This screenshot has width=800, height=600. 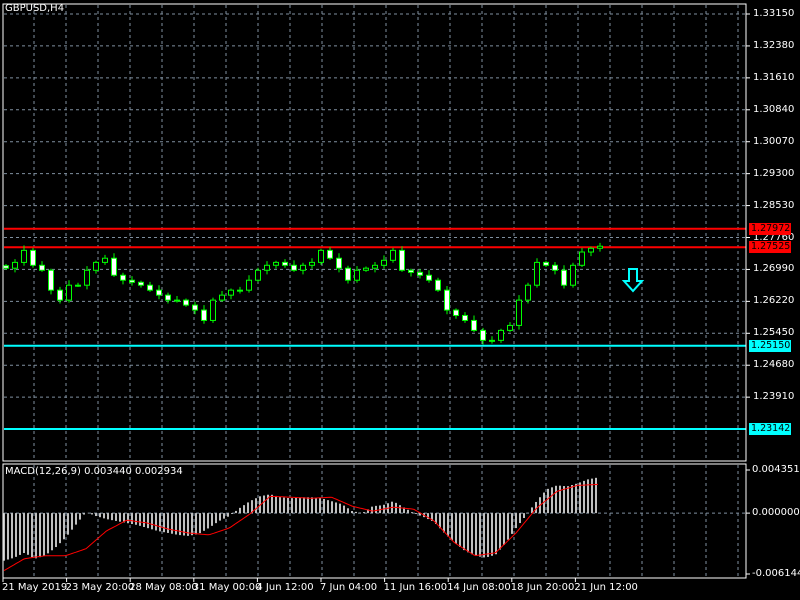 I want to click on price-tick-label: 1.31610, so click(x=774, y=77).